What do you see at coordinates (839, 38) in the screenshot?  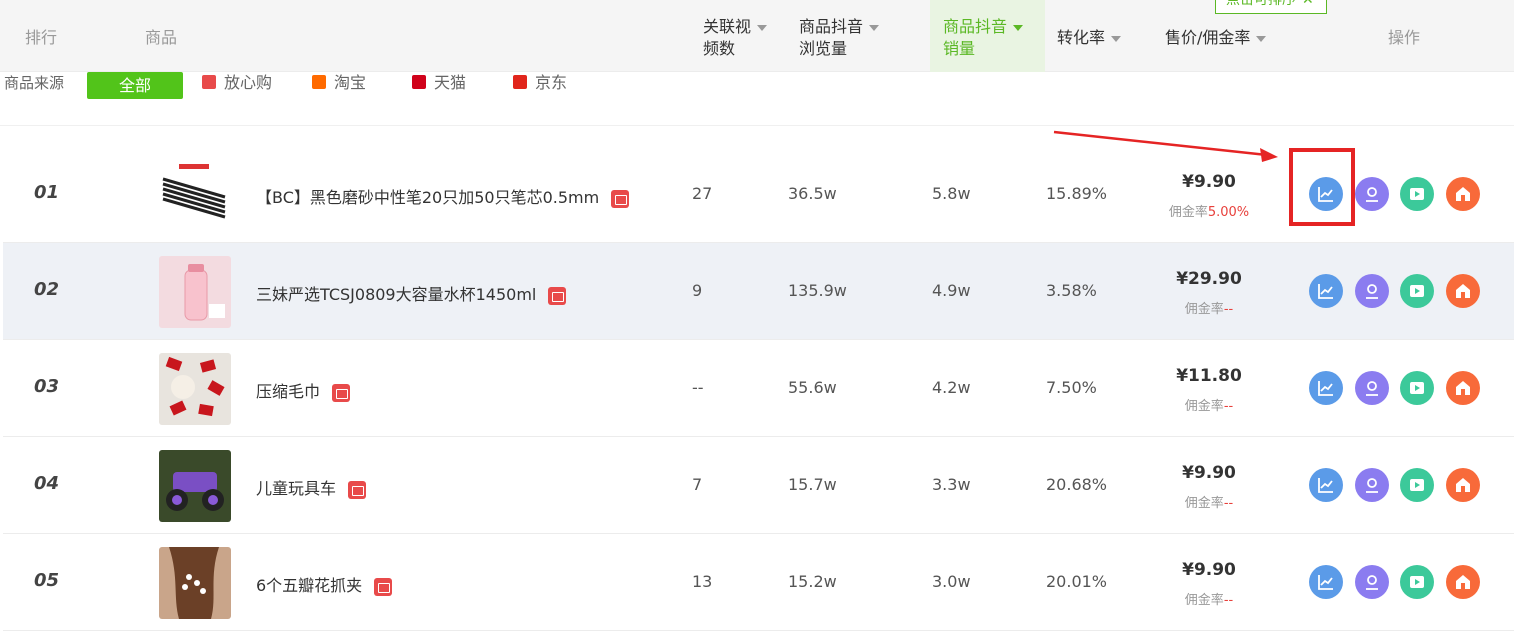 I see `header-views: 商品抖音 浏览量` at bounding box center [839, 38].